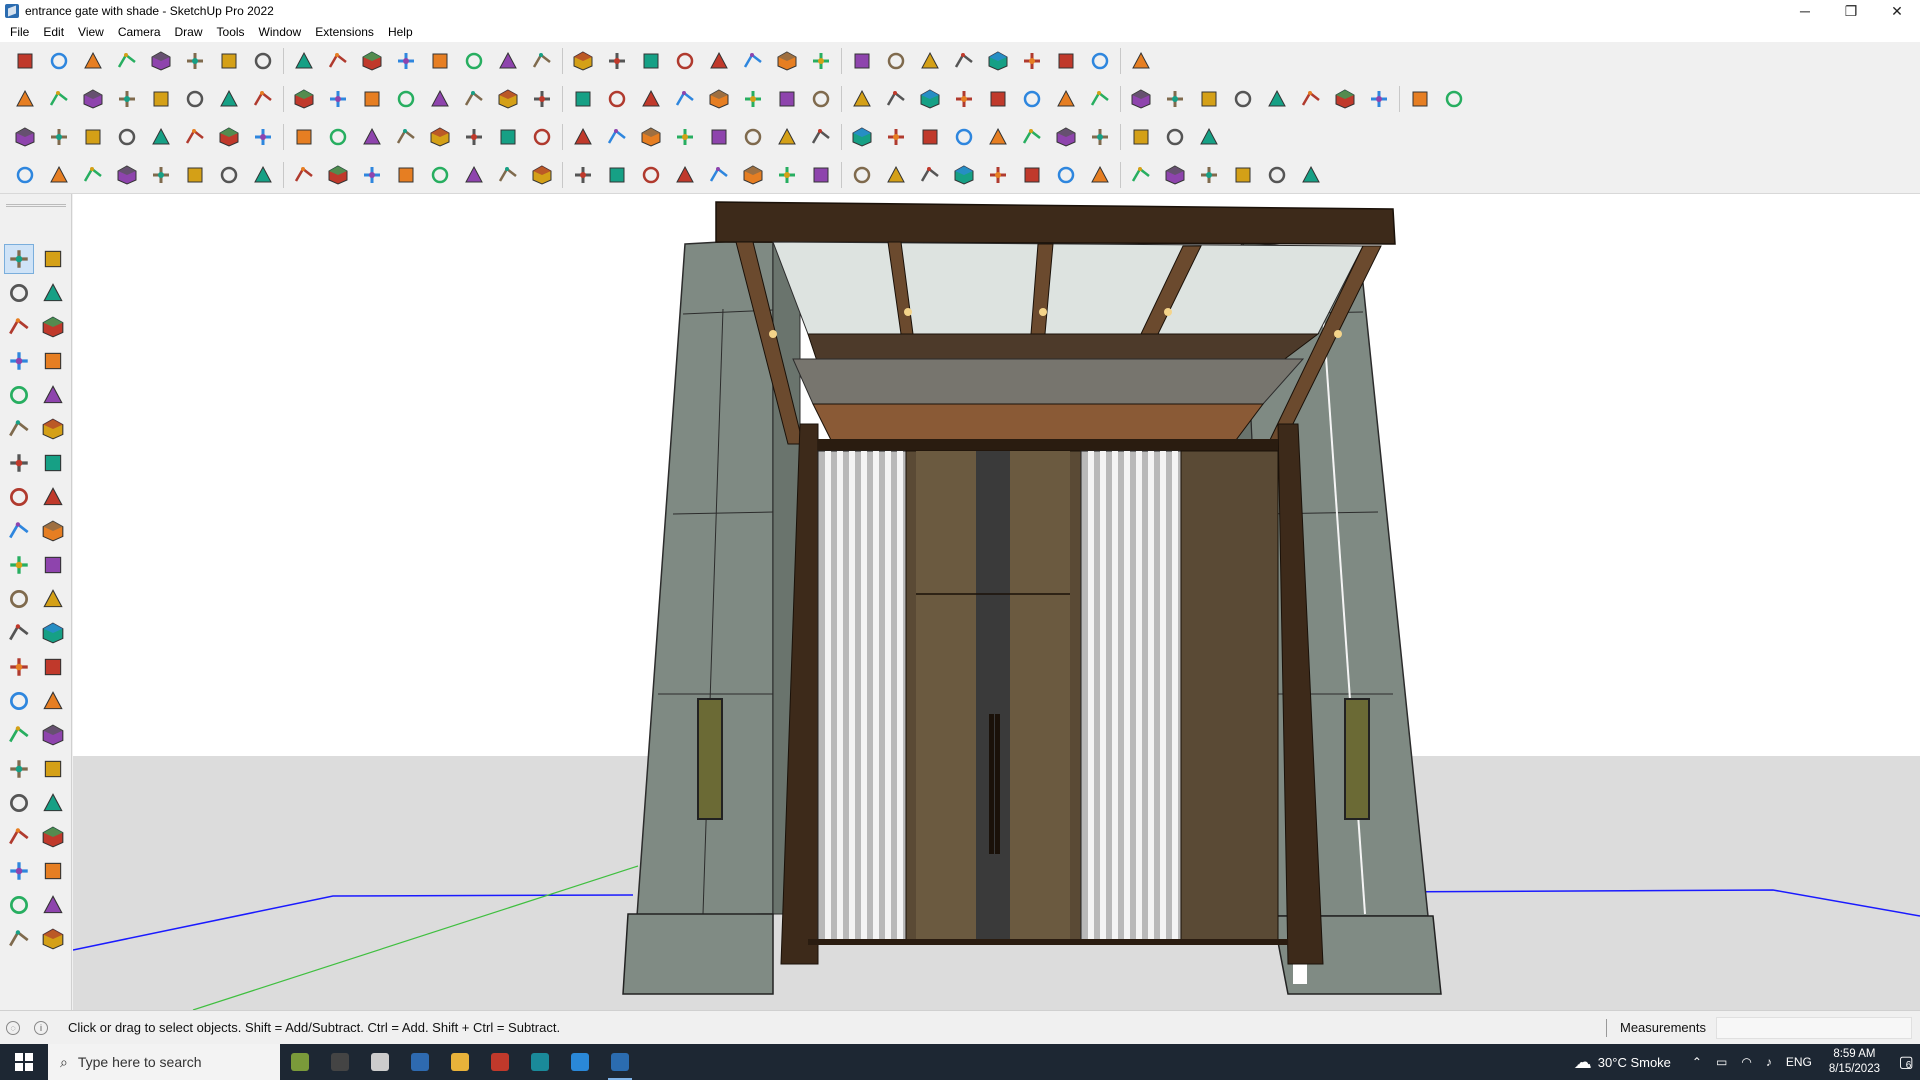 This screenshot has width=1920, height=1080. Describe the element at coordinates (229, 137) in the screenshot. I see `list-icon` at that location.